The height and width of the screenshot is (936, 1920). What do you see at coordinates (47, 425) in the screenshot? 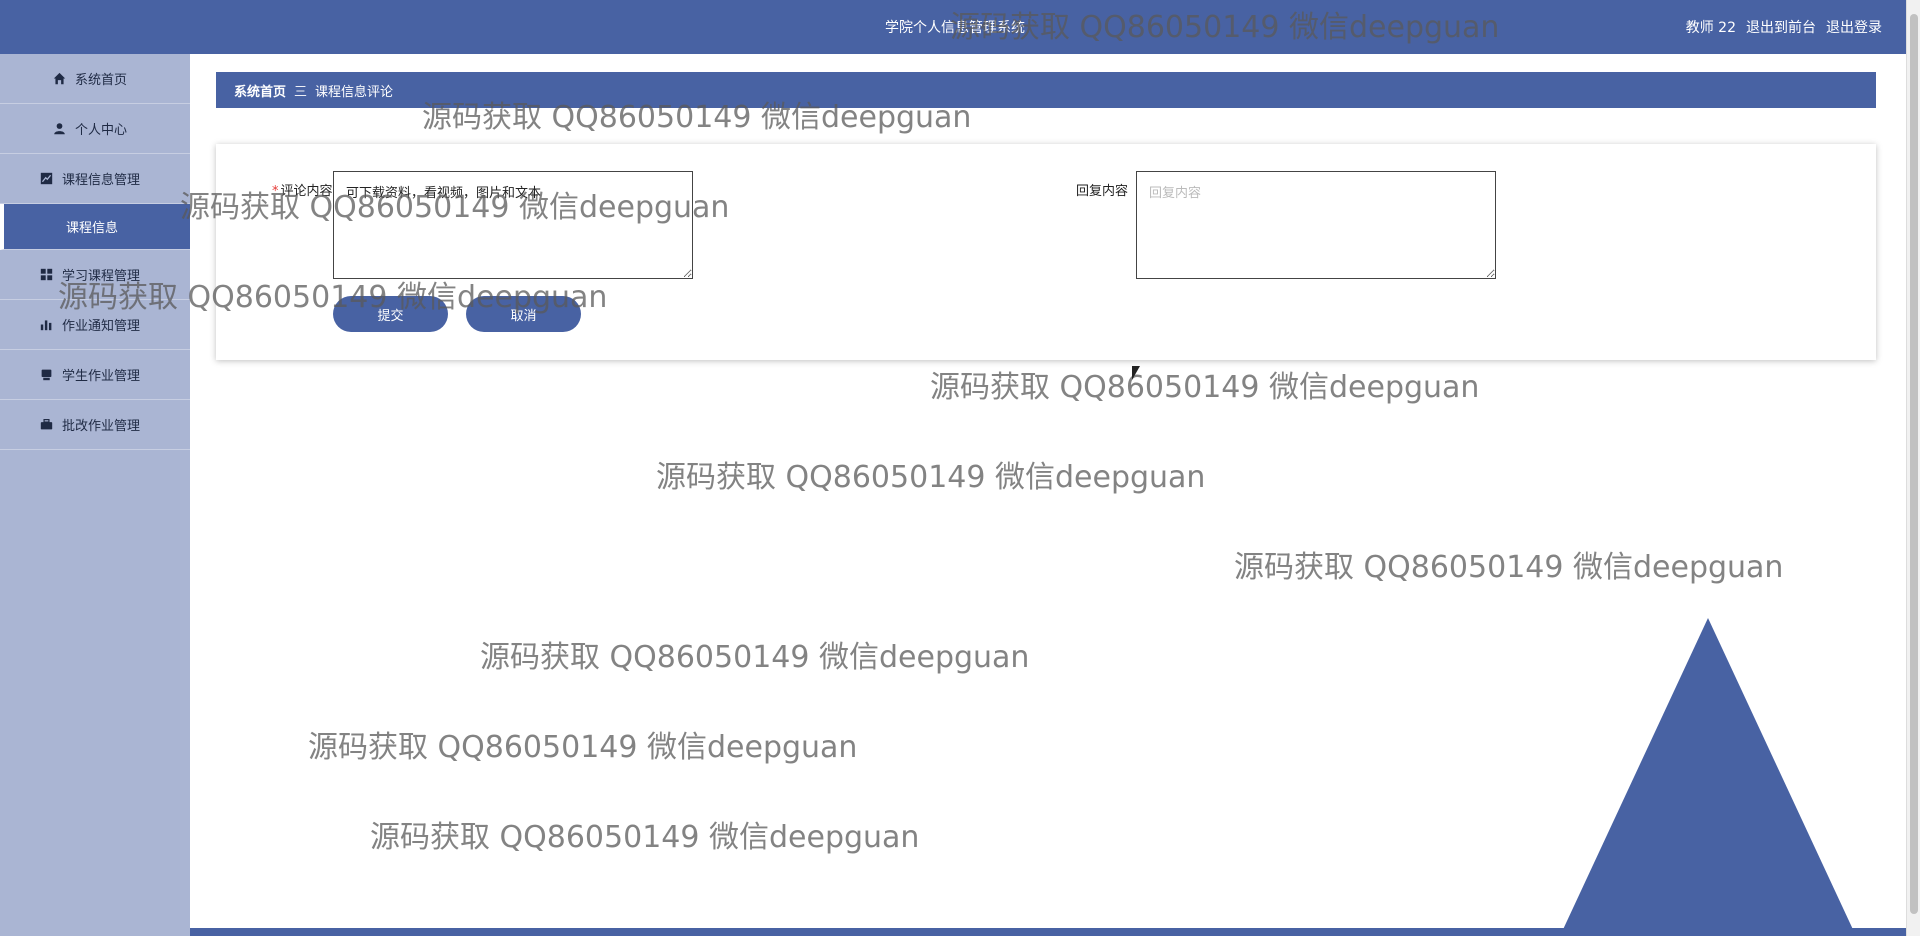
I see `briefcase-icon` at bounding box center [47, 425].